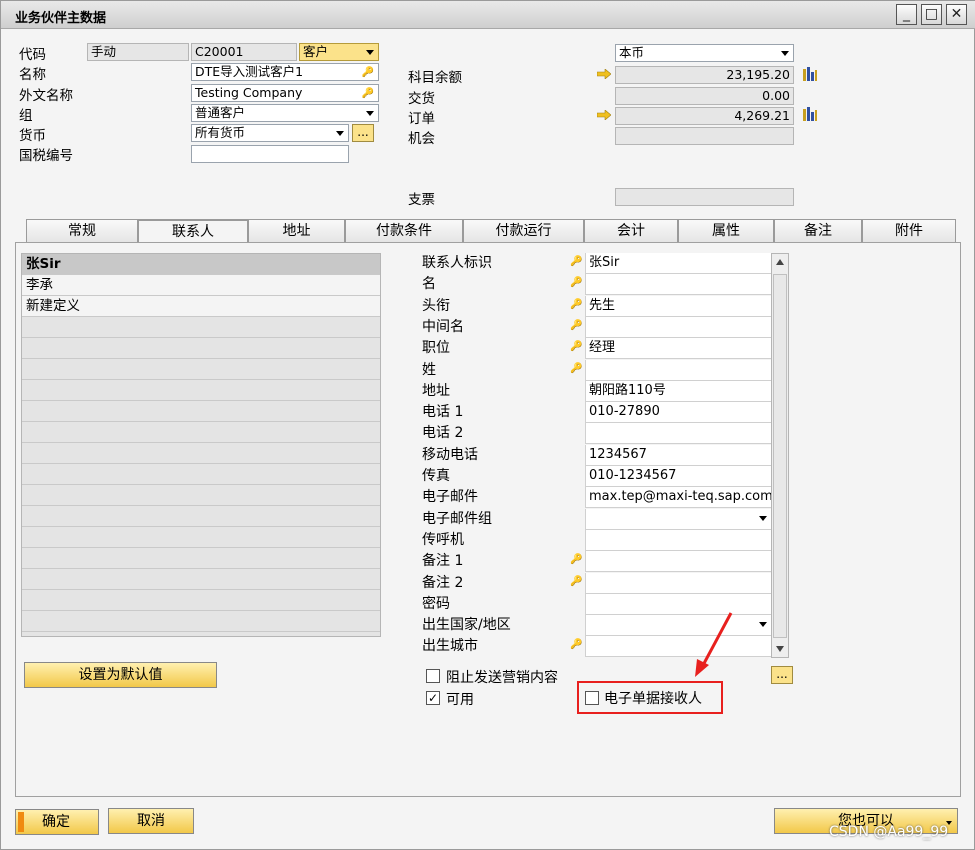 Image resolution: width=975 pixels, height=850 pixels. I want to click on name-field: DTE导入测试客户1 🔑, so click(285, 72).